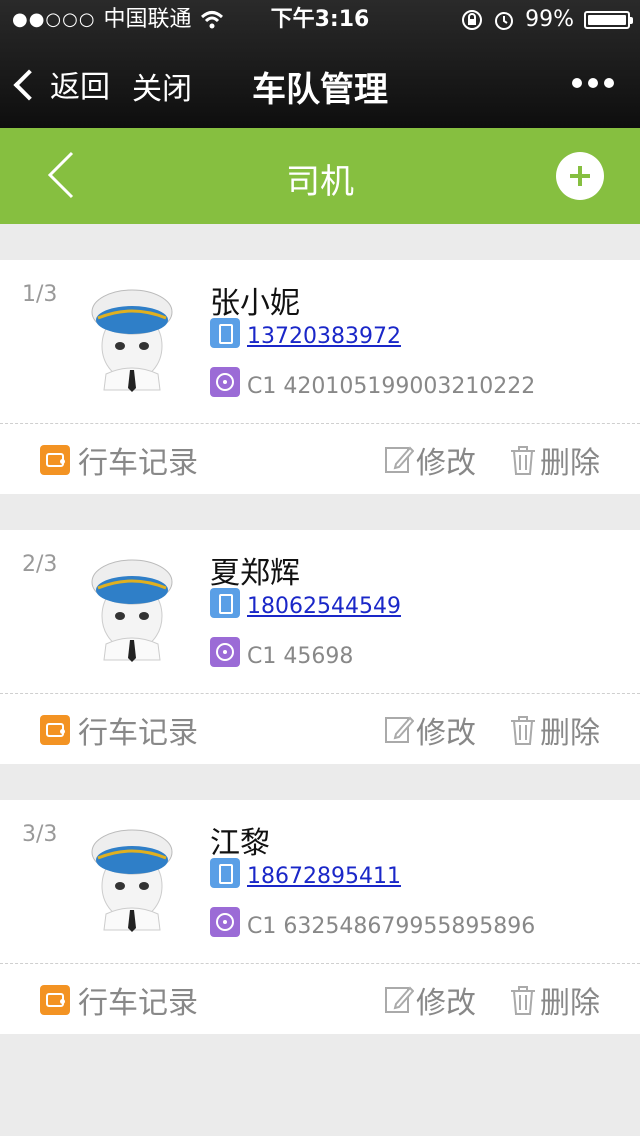 This screenshot has width=640, height=1136. I want to click on page-title: 车队管理, so click(320, 90).